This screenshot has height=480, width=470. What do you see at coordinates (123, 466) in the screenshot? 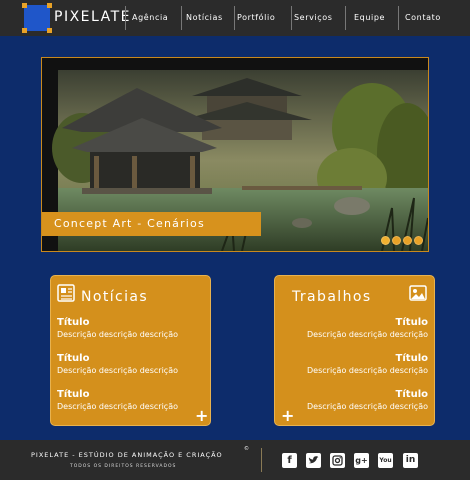
I see `footer-rights-text: TODOS OS DIREITOS RESERVADOS` at bounding box center [123, 466].